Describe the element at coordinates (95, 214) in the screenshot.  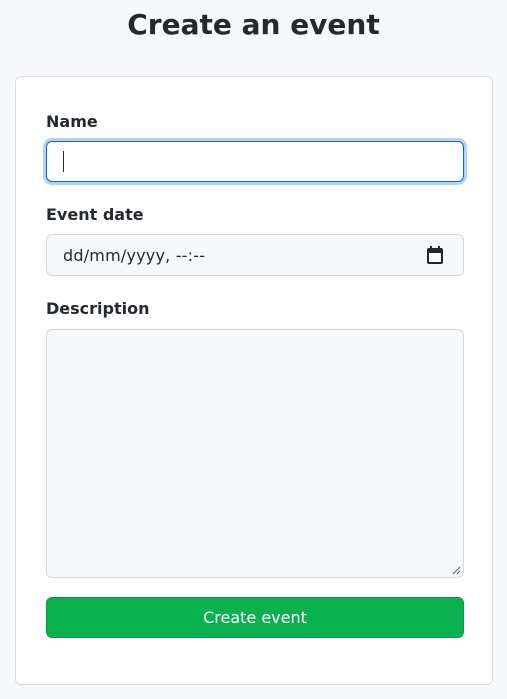
I see `event-date-label: Event date` at that location.